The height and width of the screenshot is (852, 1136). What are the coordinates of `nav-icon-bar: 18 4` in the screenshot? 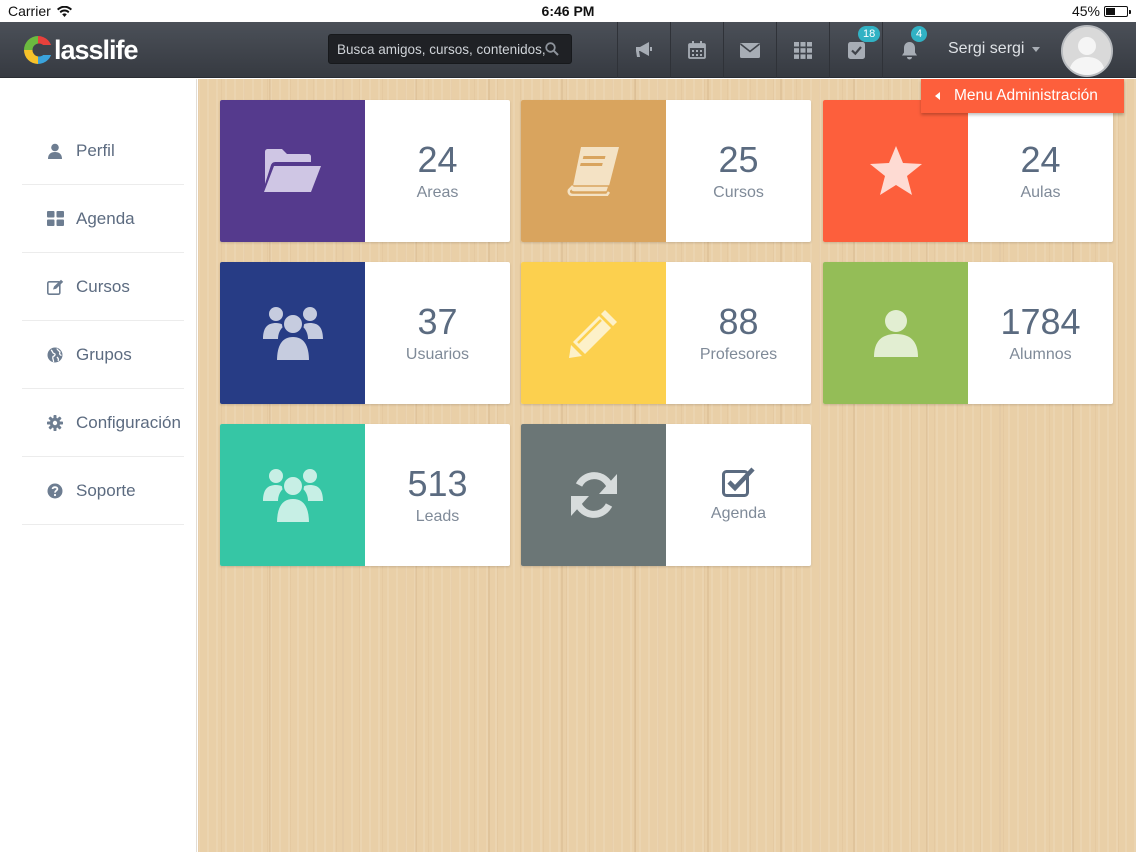 It's located at (776, 50).